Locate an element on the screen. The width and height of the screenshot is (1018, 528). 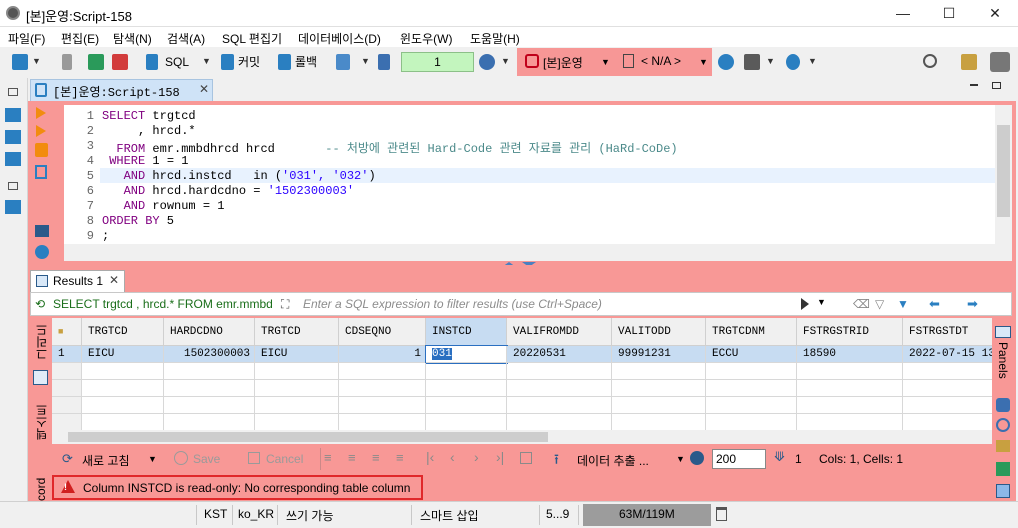
restore-icon is located at coordinates (13, 92).